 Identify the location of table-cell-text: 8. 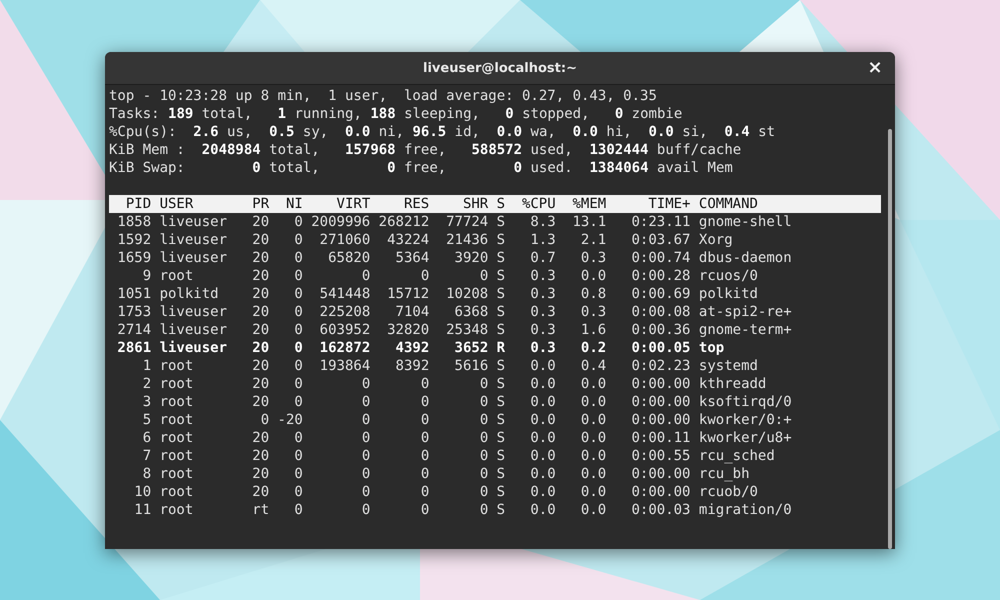
(147, 474).